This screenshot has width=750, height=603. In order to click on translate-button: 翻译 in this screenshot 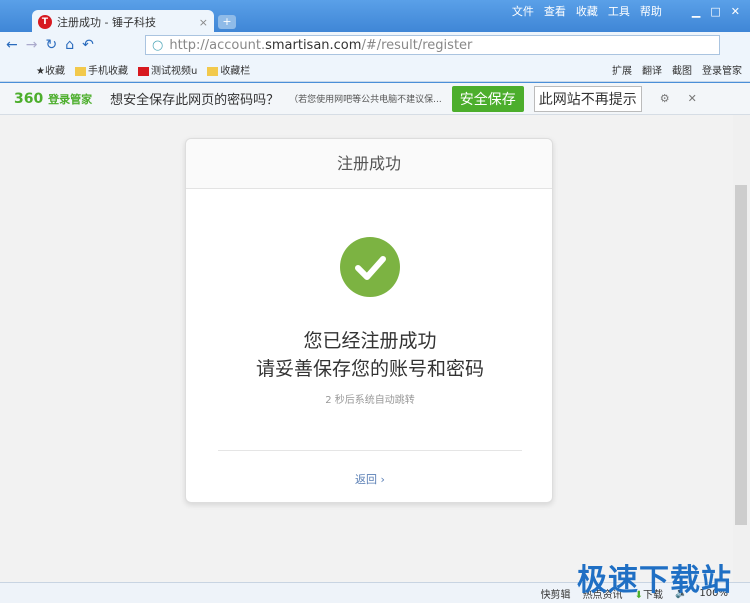, I will do `click(652, 69)`.